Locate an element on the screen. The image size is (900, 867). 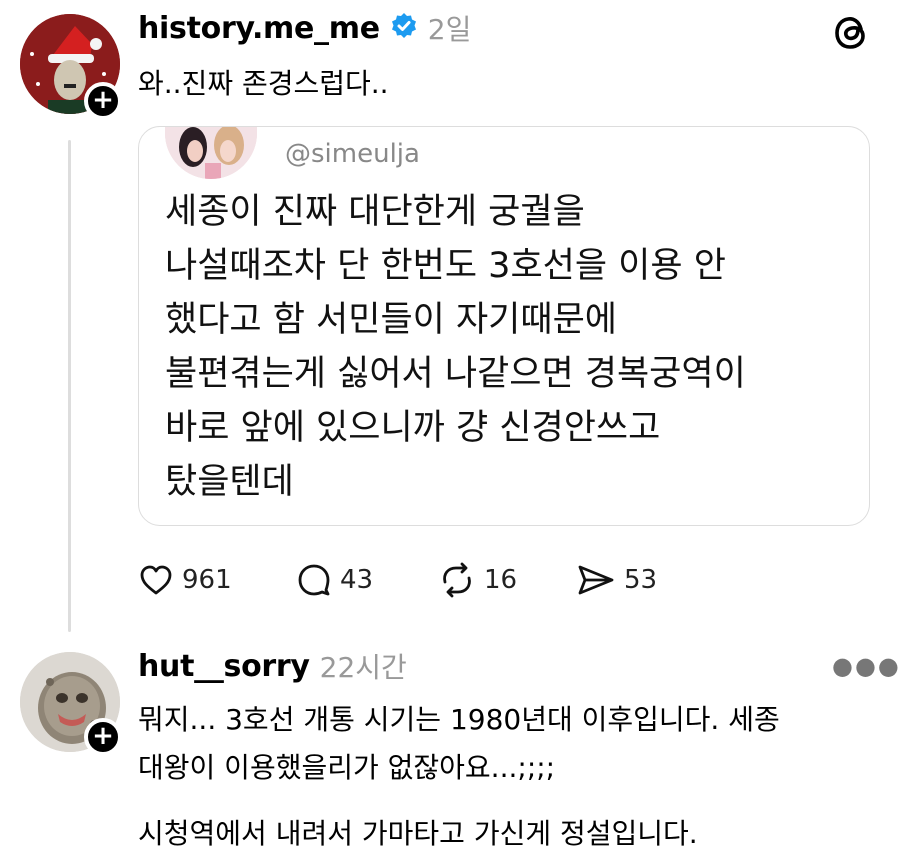
username: history.me_me is located at coordinates (259, 28).